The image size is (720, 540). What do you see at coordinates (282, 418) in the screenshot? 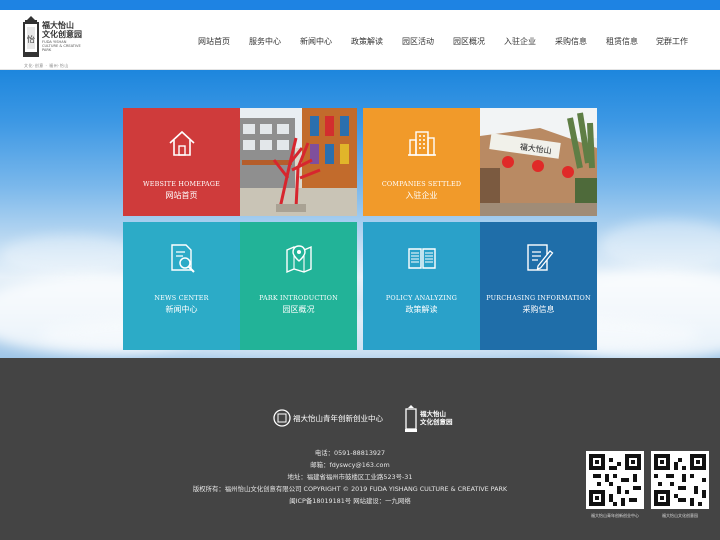
I see `center-seal-icon` at bounding box center [282, 418].